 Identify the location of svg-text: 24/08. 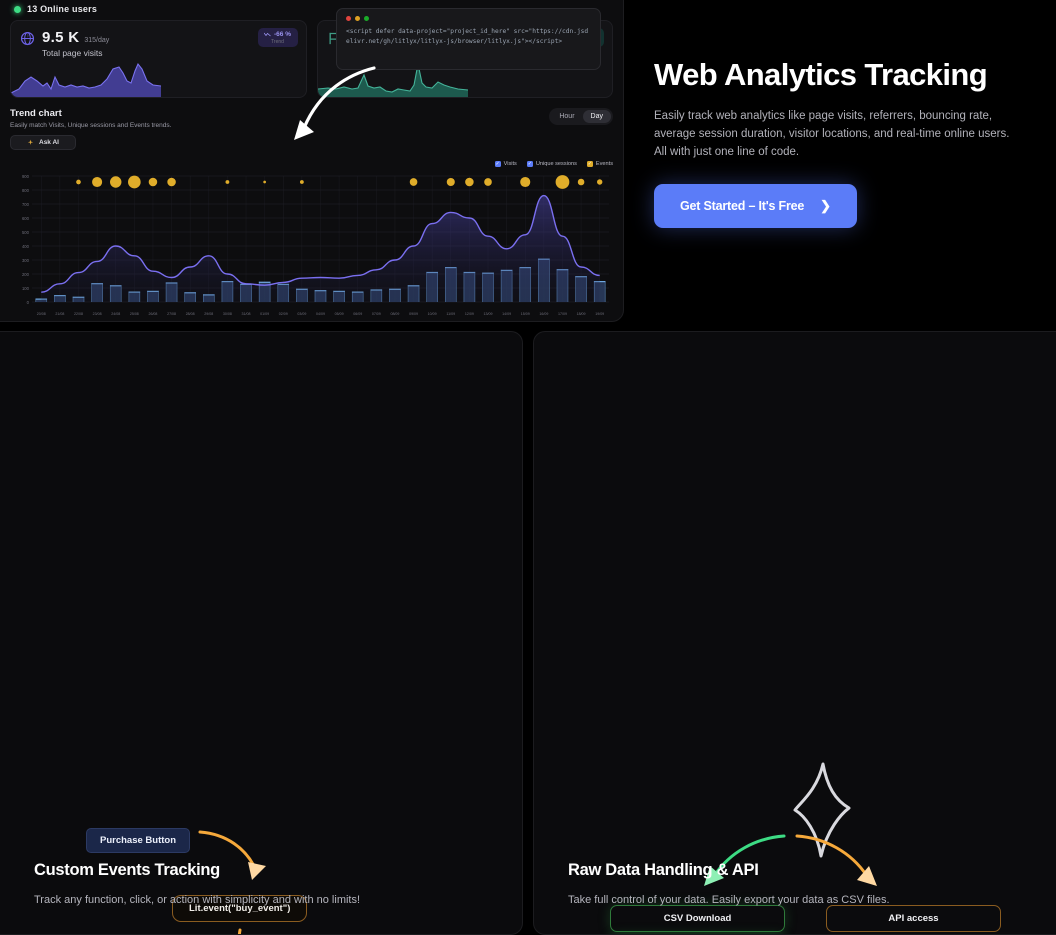
(115, 314).